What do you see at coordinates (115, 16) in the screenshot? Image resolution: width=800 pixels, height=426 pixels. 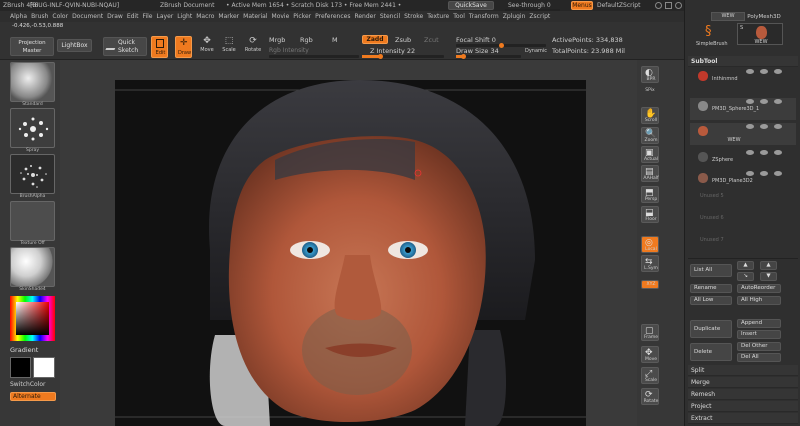 I see `menu-draw: Draw` at bounding box center [115, 16].